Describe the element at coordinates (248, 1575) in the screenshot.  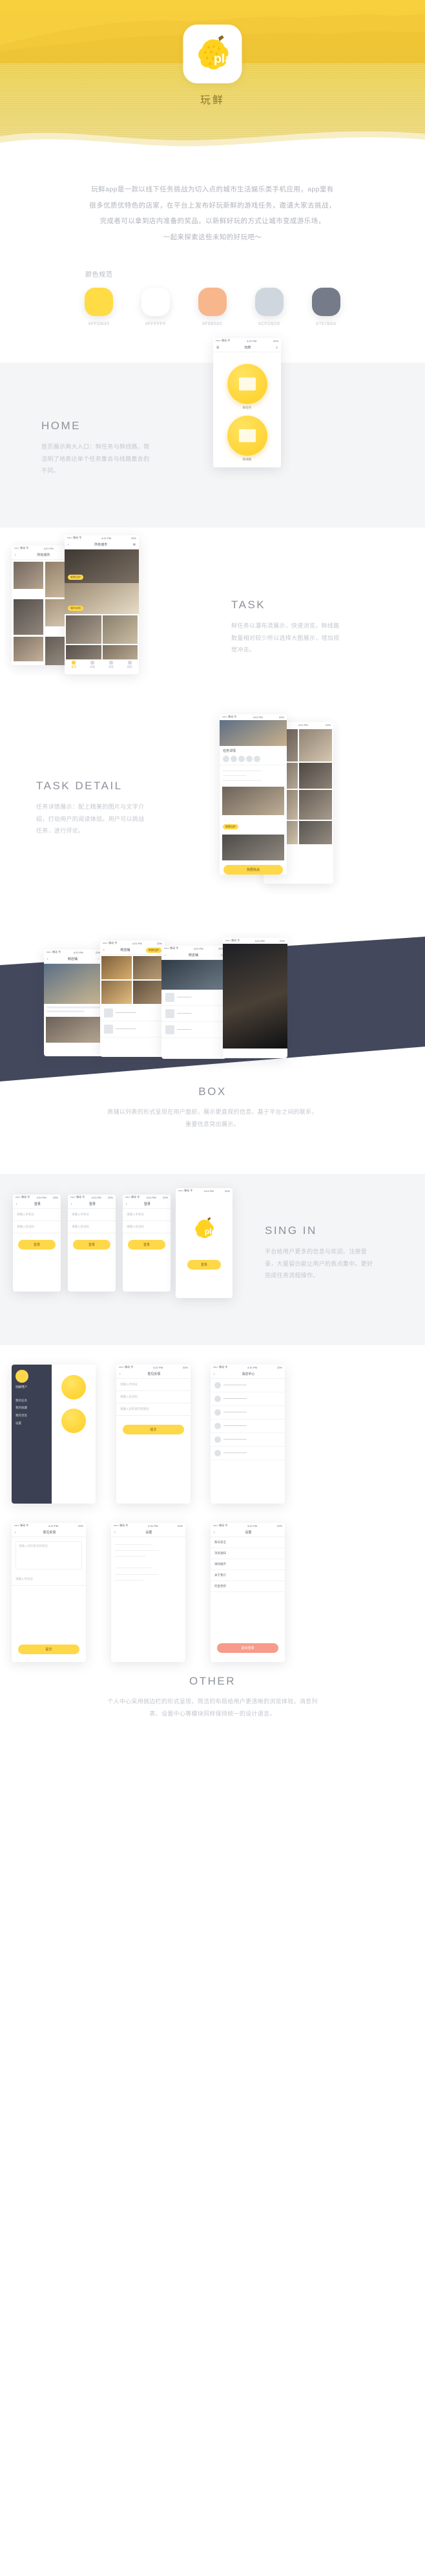
I see `settings-item-about: 关于我们` at that location.